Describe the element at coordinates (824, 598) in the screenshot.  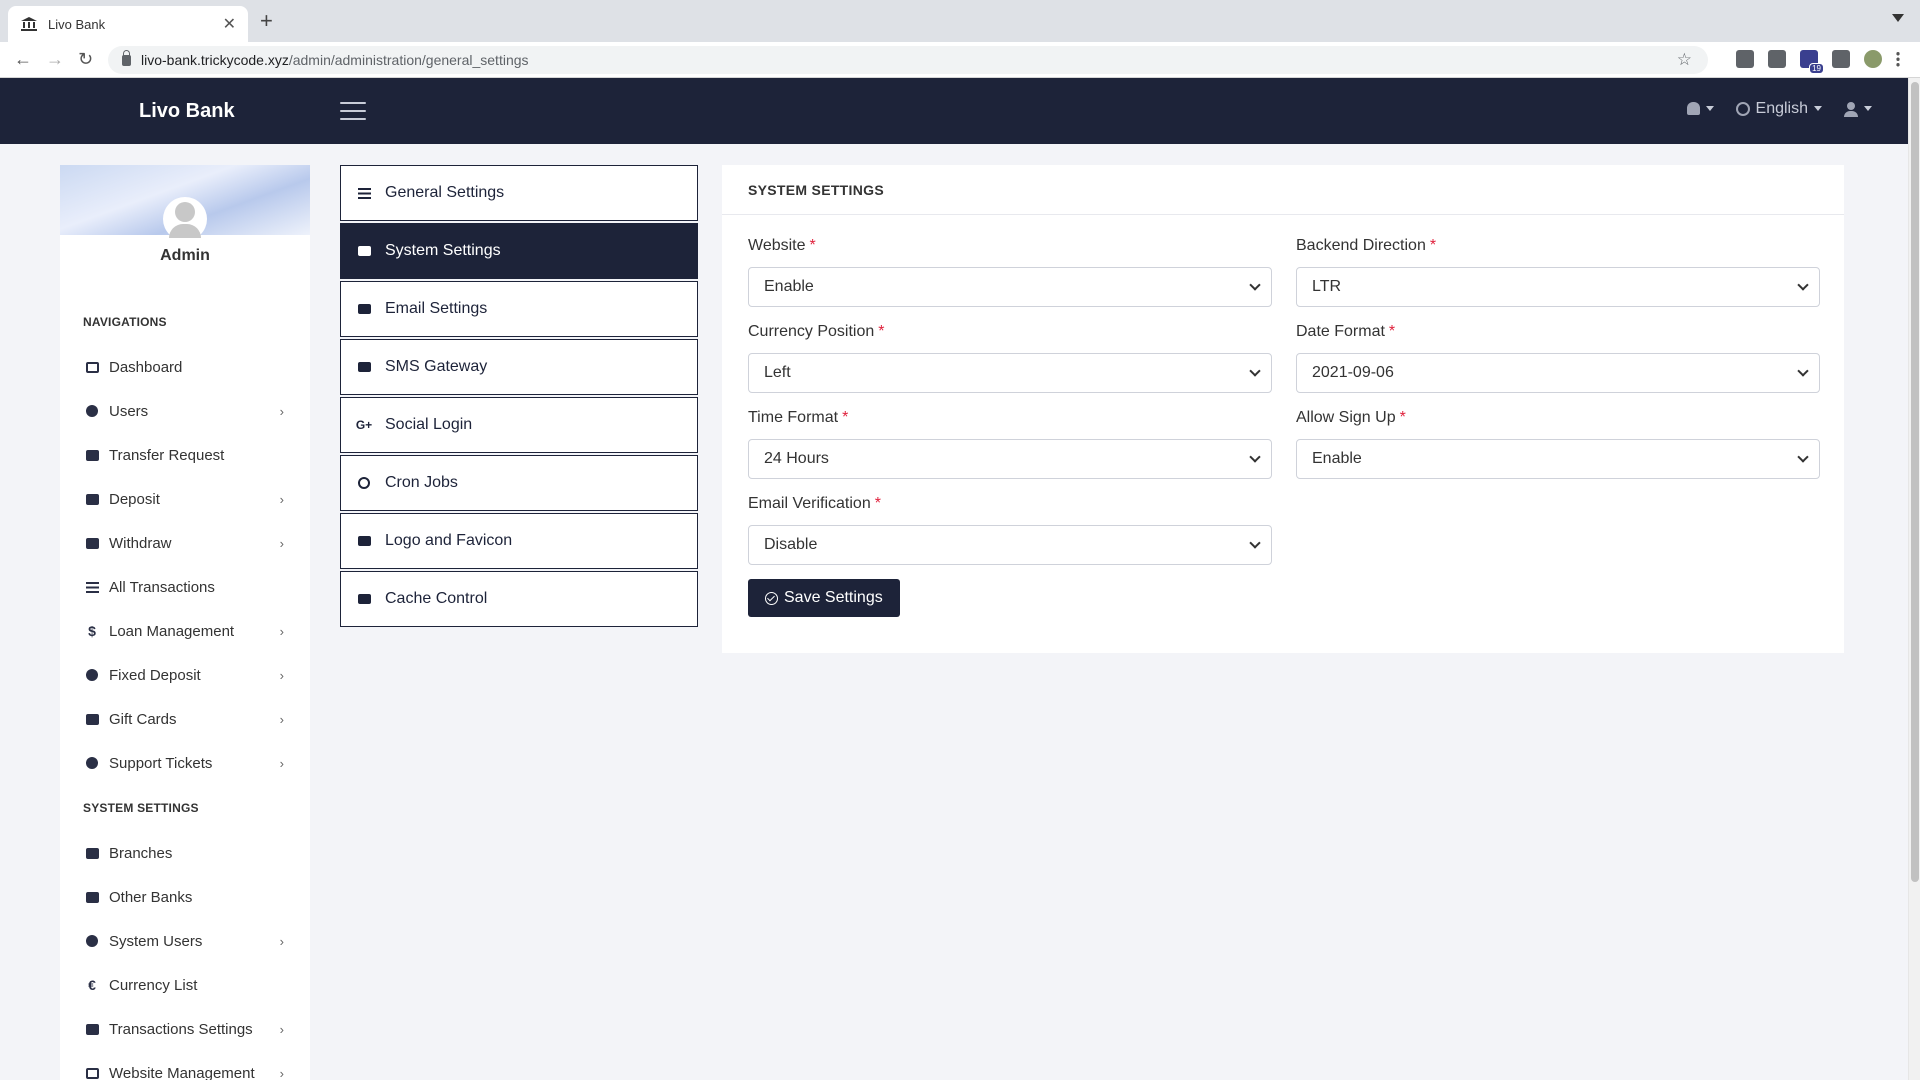
I see `save-settings-button: Save Settings` at that location.